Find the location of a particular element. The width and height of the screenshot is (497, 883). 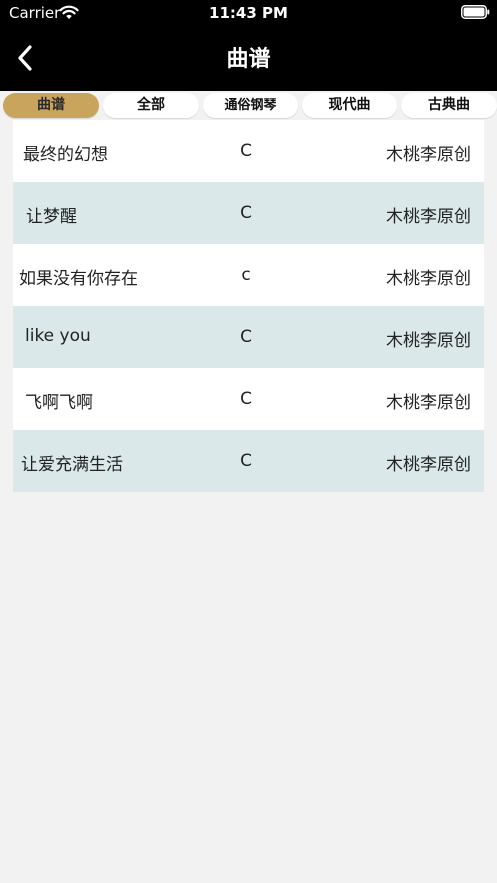

tab-all: 全部 is located at coordinates (151, 105).